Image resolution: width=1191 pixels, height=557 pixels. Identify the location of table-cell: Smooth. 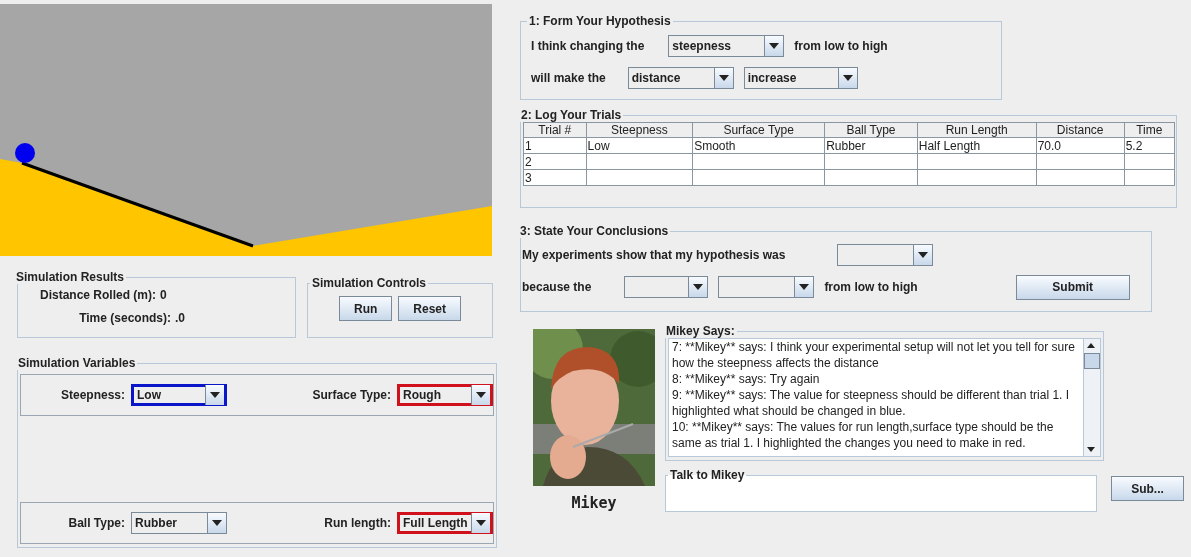
(758, 145).